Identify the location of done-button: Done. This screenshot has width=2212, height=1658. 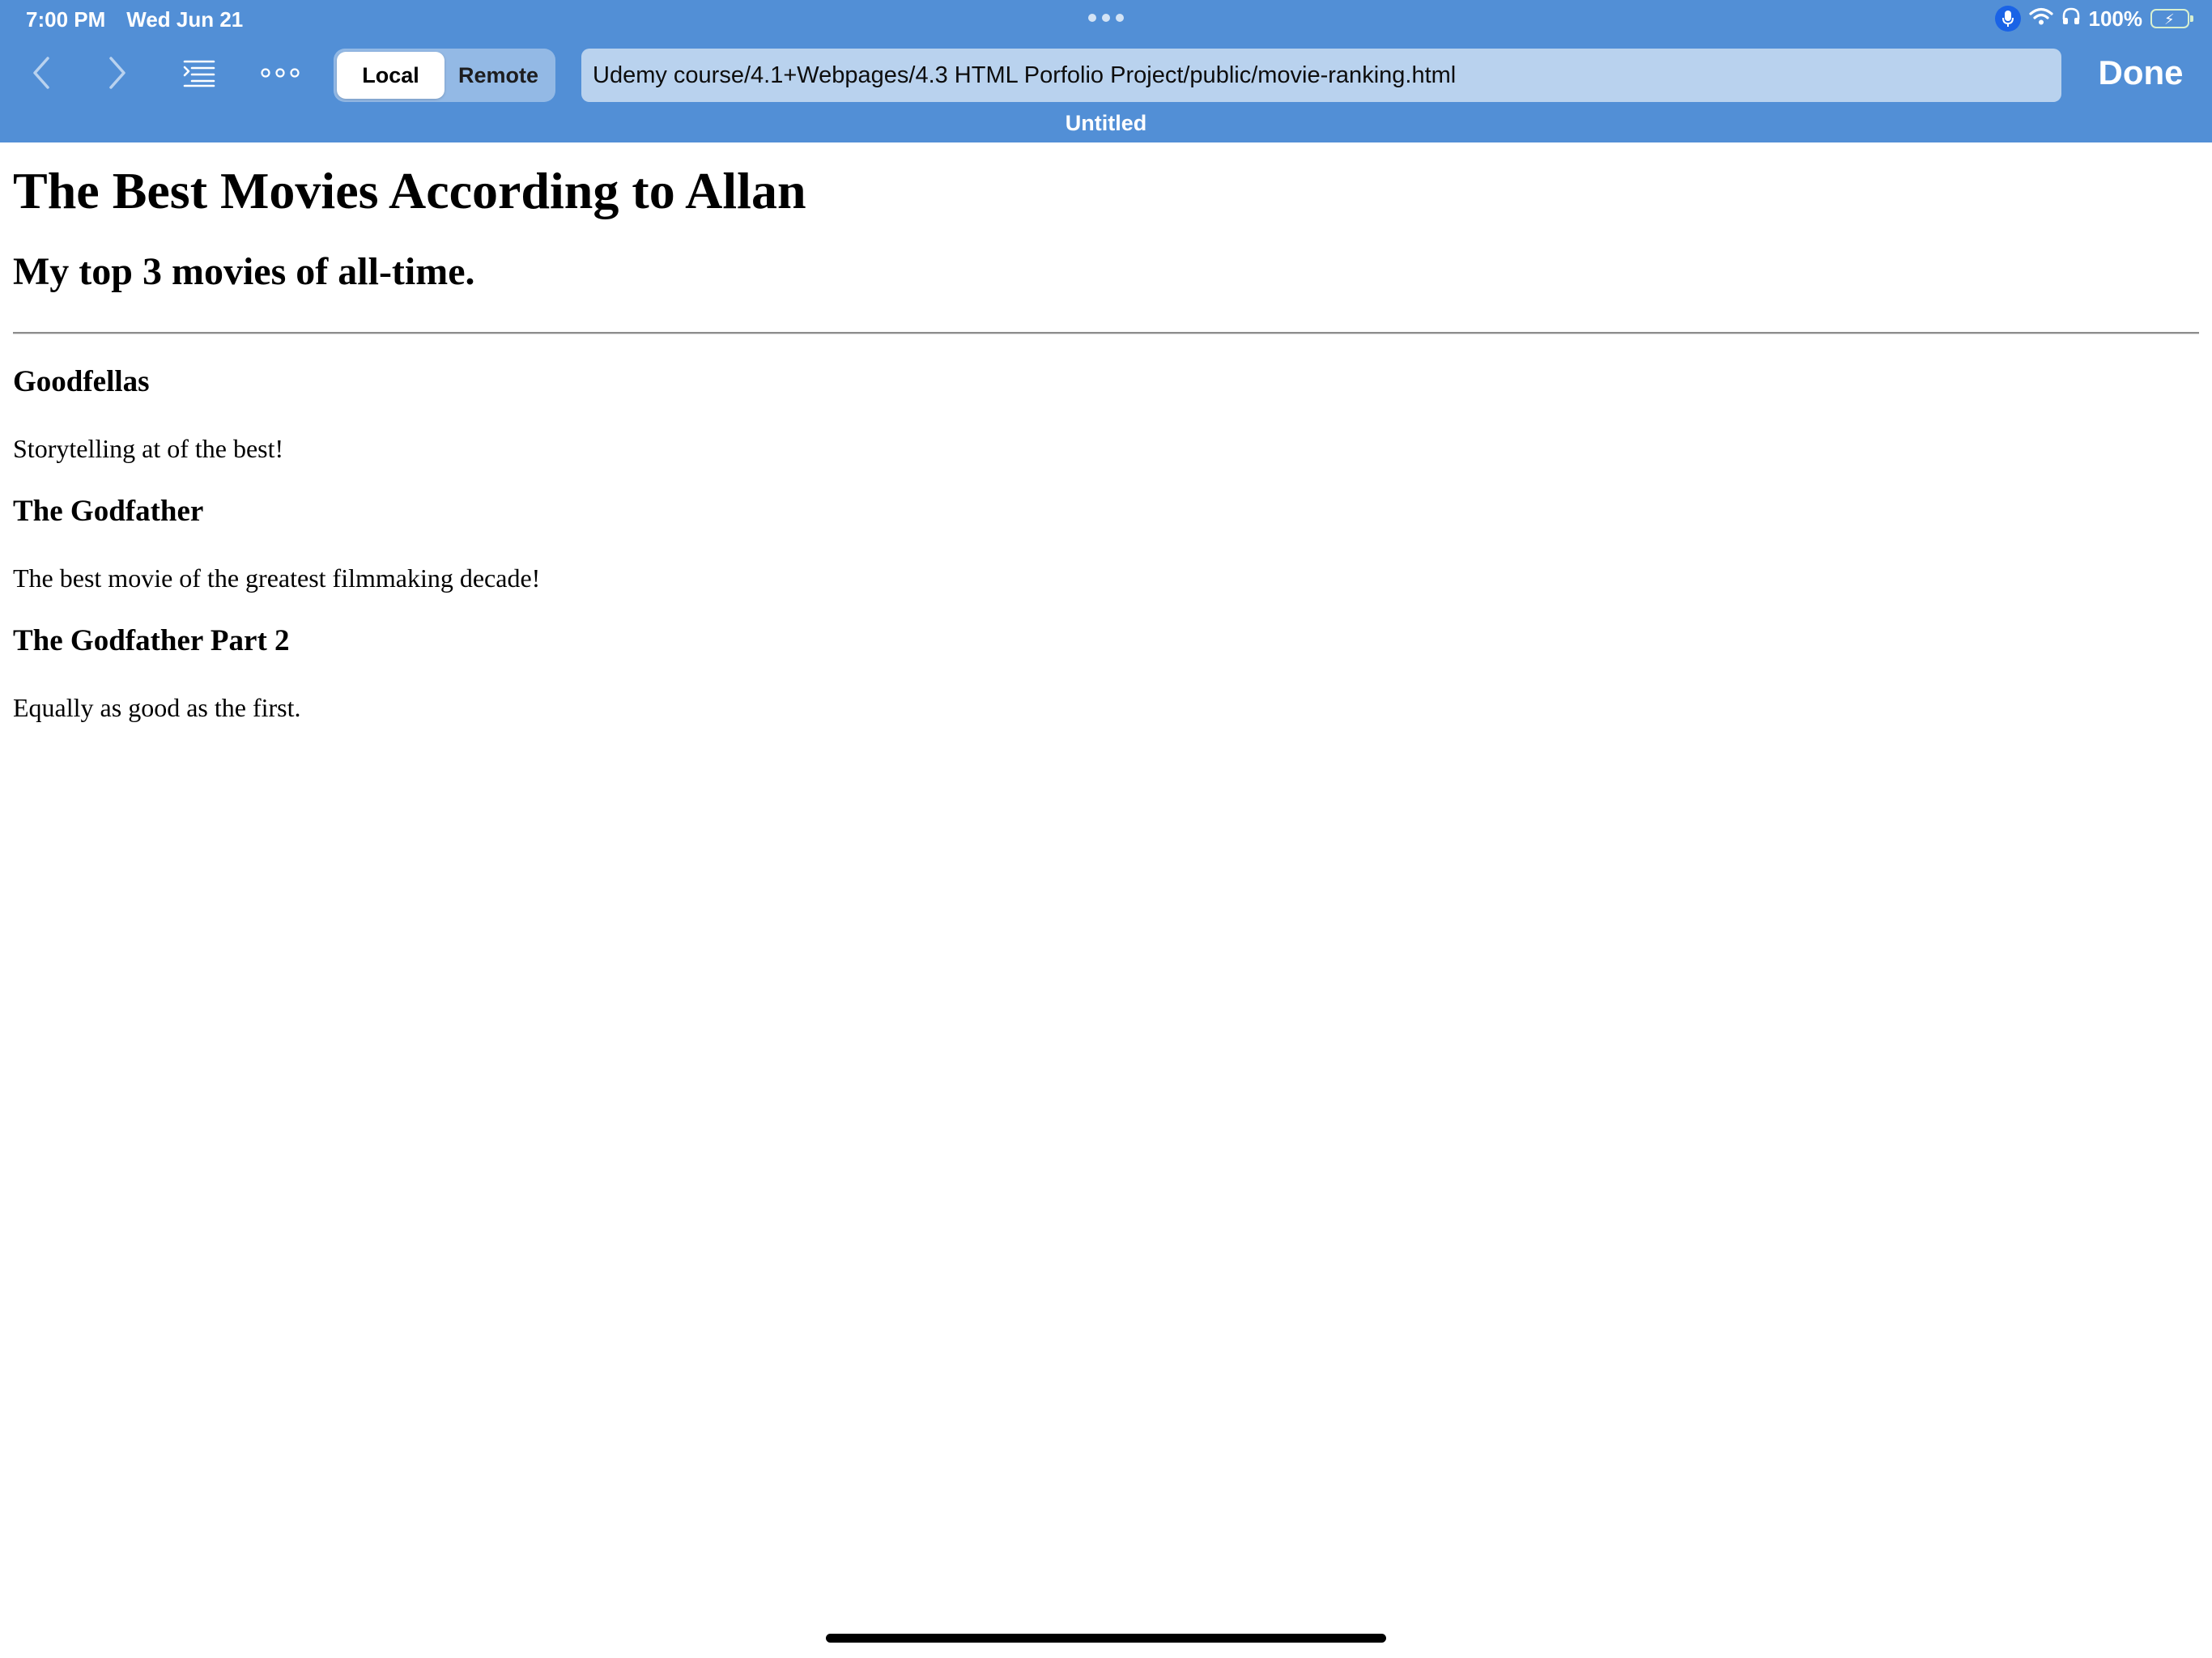
(2140, 73).